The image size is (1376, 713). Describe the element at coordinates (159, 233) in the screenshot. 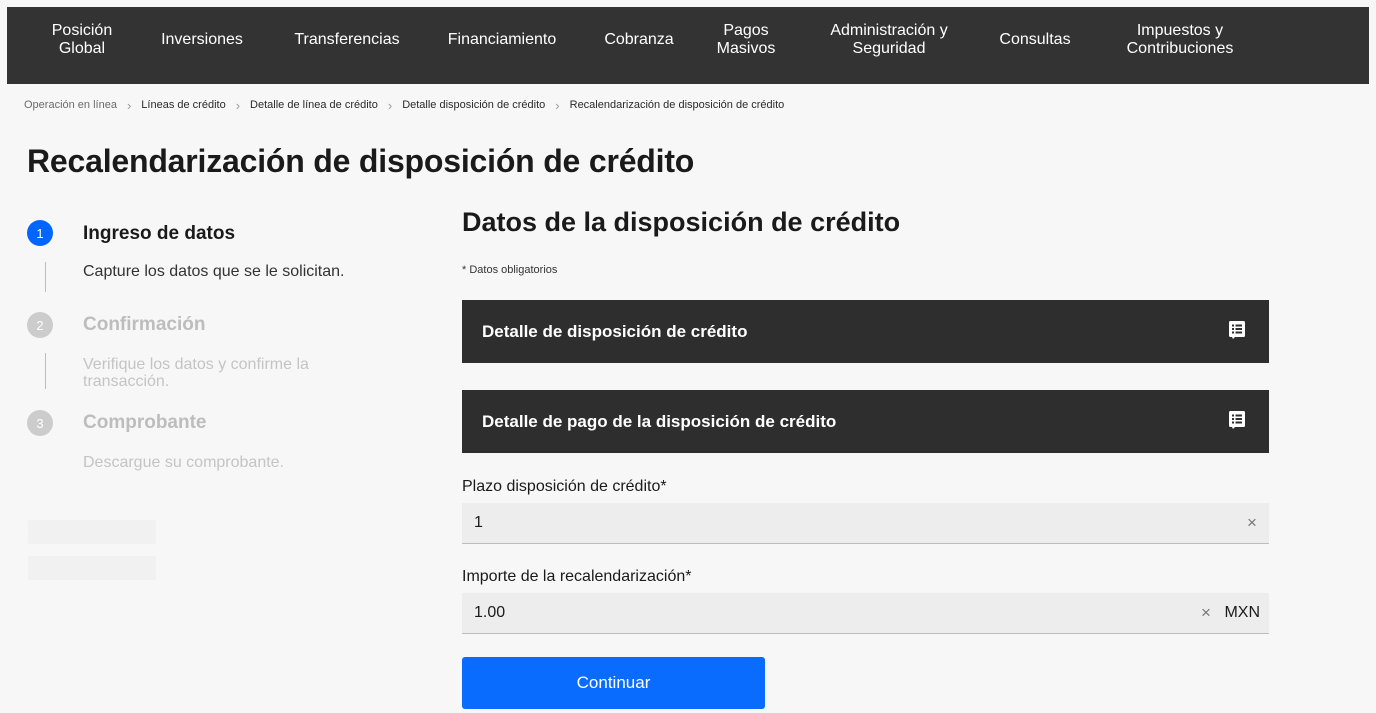

I see `step-title-ingreso: Ingreso de datos` at that location.